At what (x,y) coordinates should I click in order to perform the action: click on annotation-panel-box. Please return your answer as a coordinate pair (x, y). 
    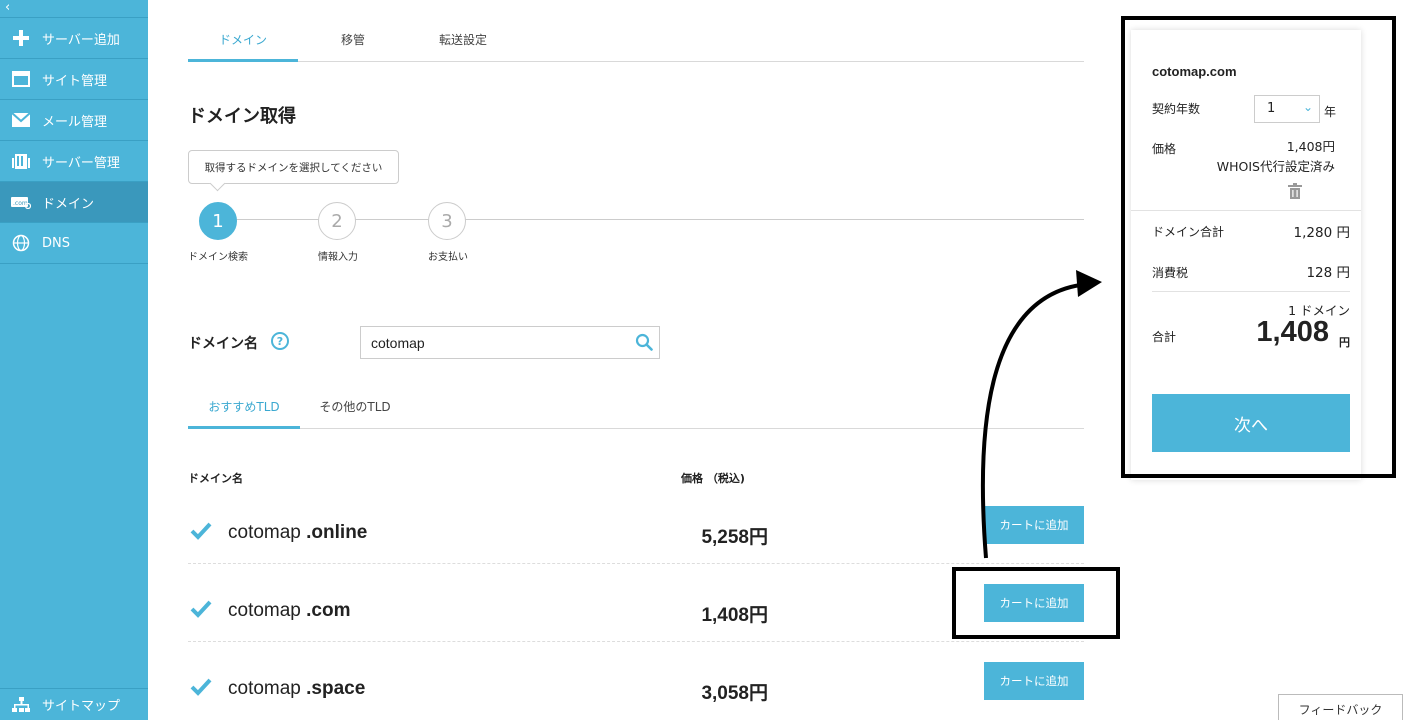
    Looking at the image, I should click on (1258, 247).